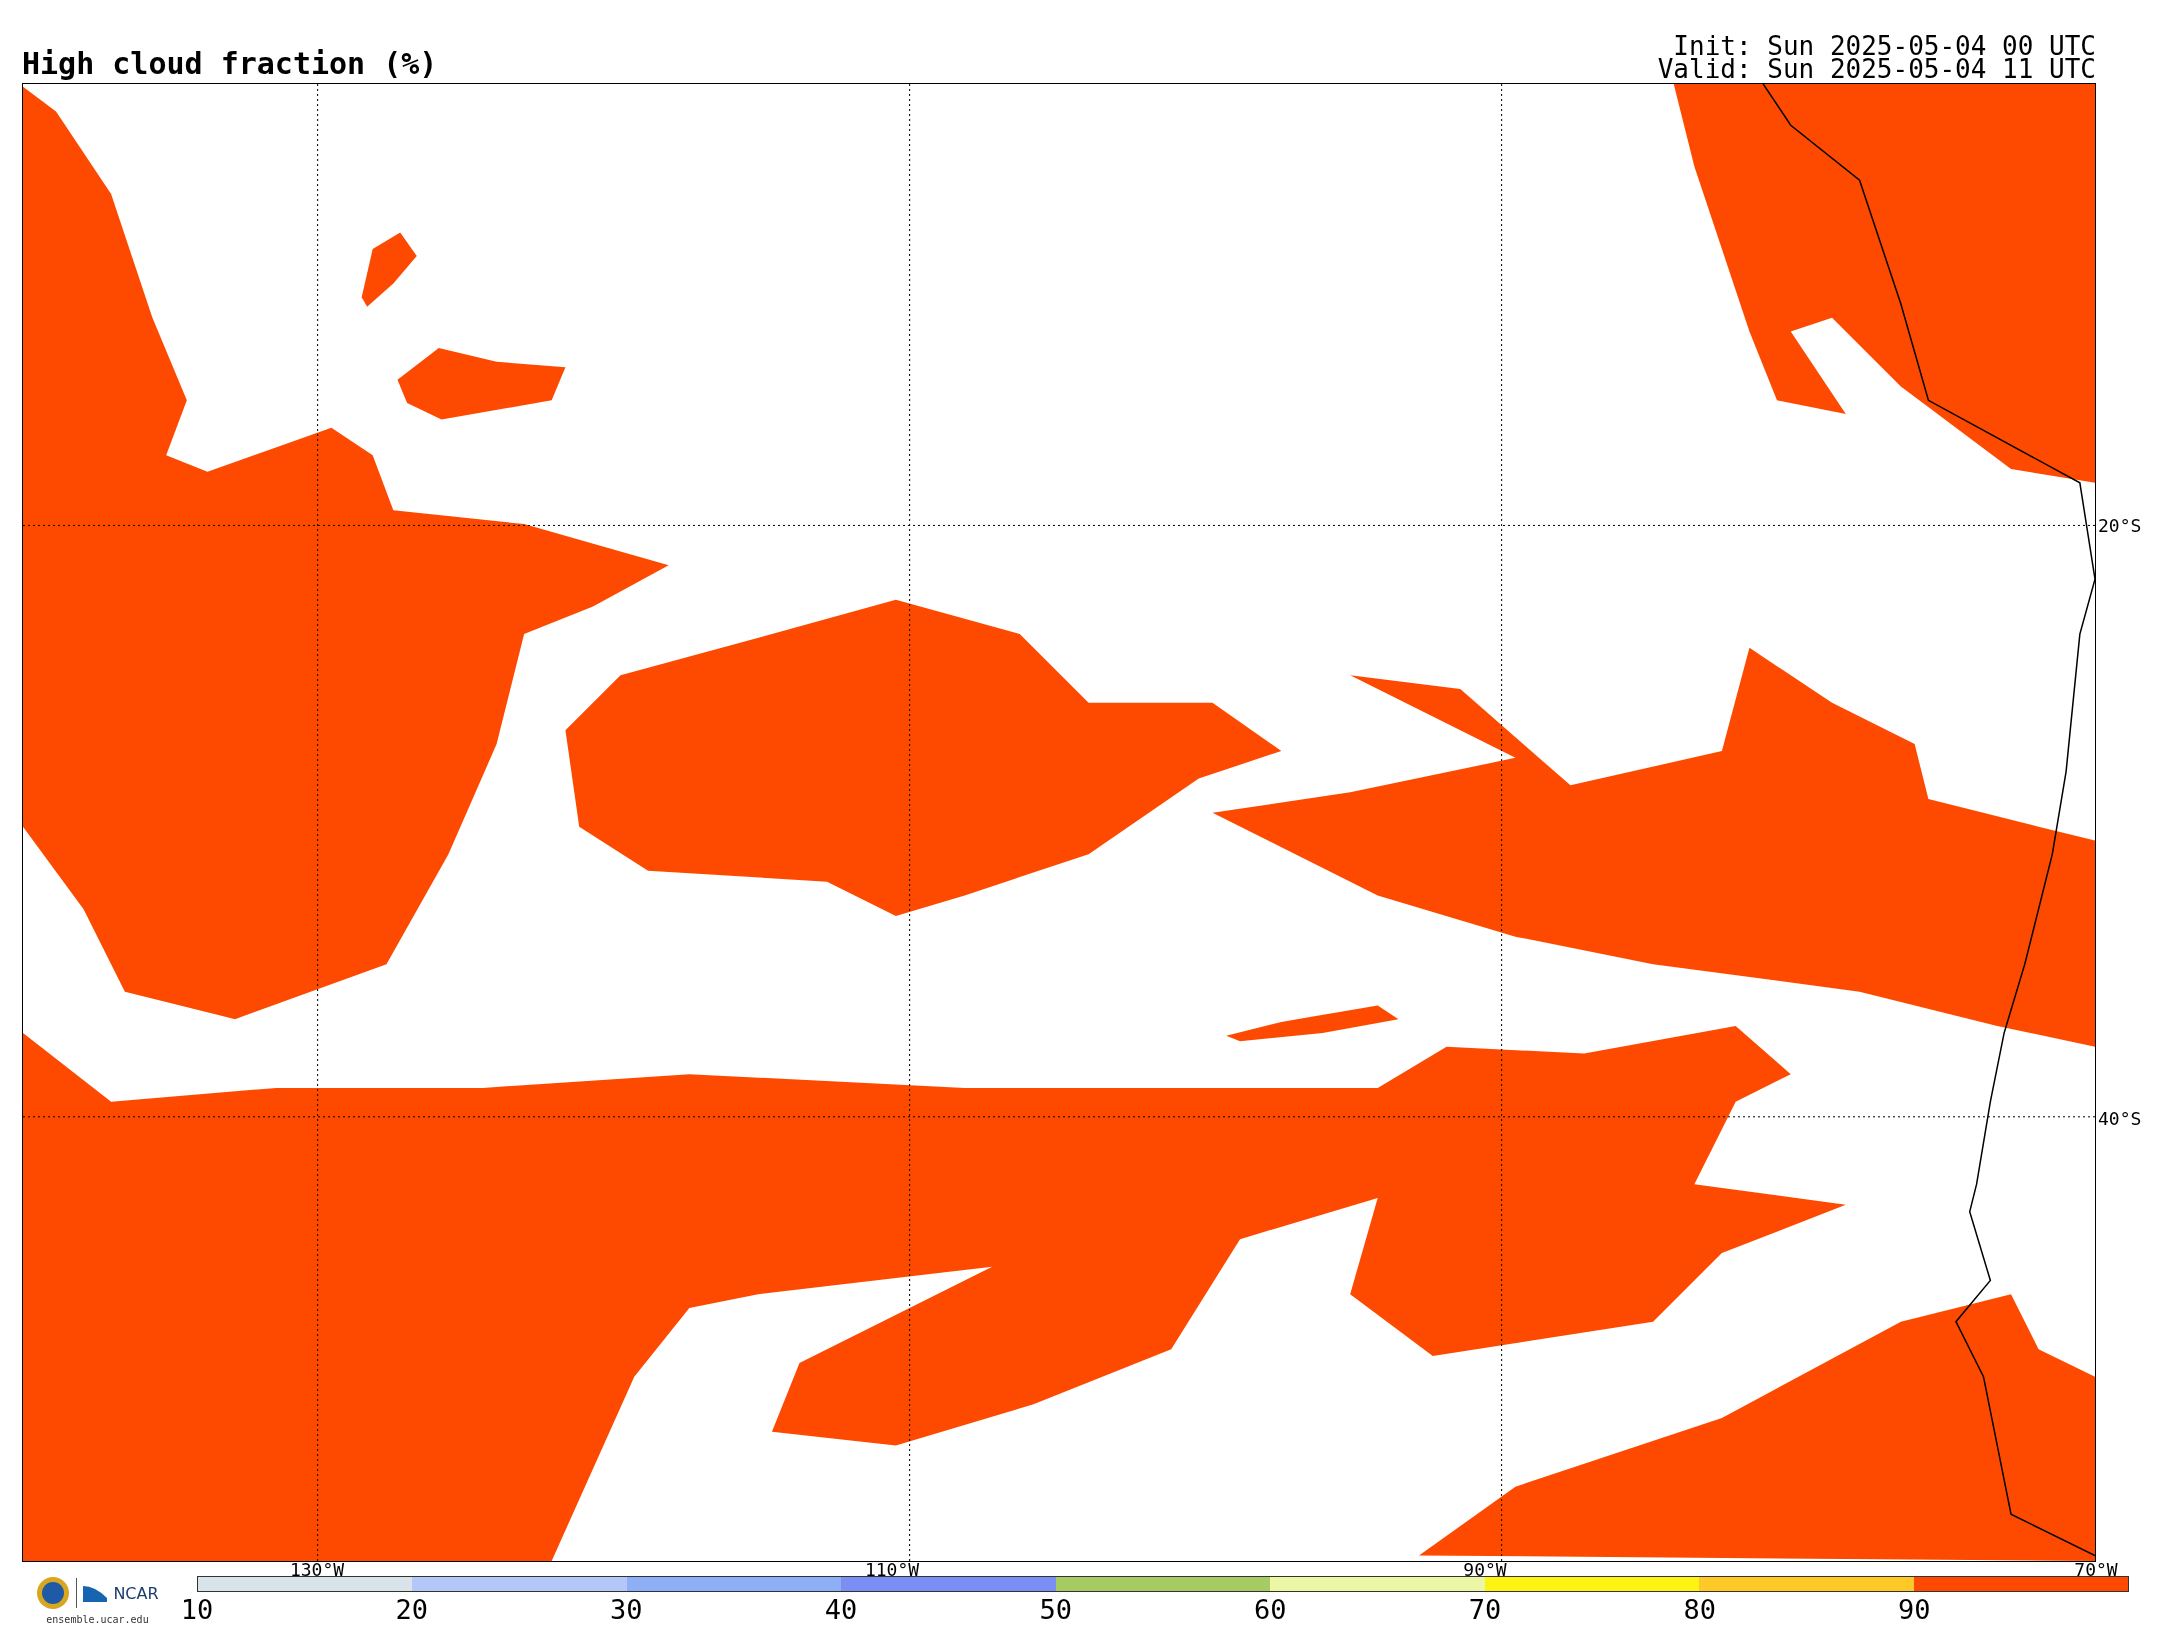  What do you see at coordinates (136, 1593) in the screenshot?
I see `logo-name: NCAR` at bounding box center [136, 1593].